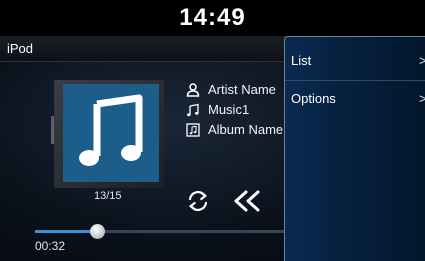 The height and width of the screenshot is (261, 425). What do you see at coordinates (247, 201) in the screenshot?
I see `previous-track-icon` at bounding box center [247, 201].